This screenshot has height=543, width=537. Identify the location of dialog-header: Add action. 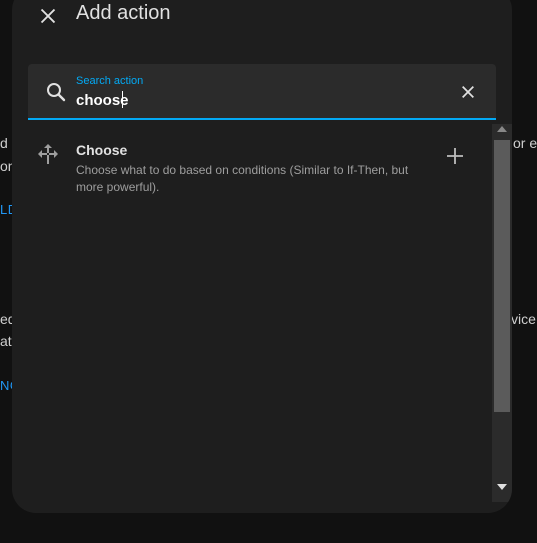
(262, 25).